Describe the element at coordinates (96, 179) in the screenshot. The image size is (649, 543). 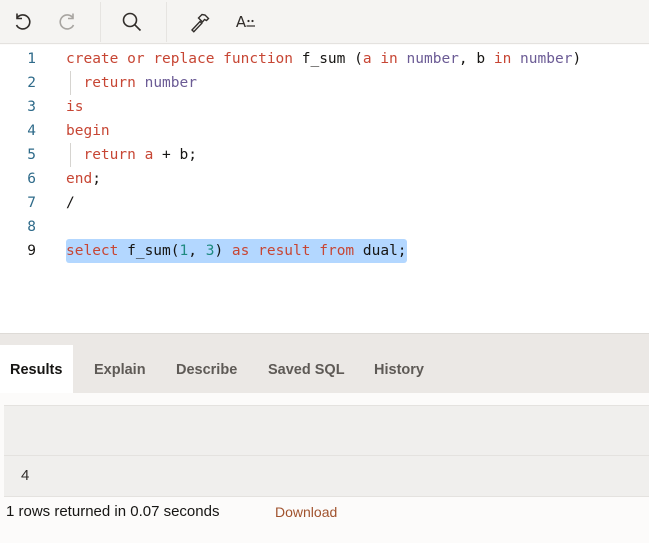
I see `code-token: ;` at that location.